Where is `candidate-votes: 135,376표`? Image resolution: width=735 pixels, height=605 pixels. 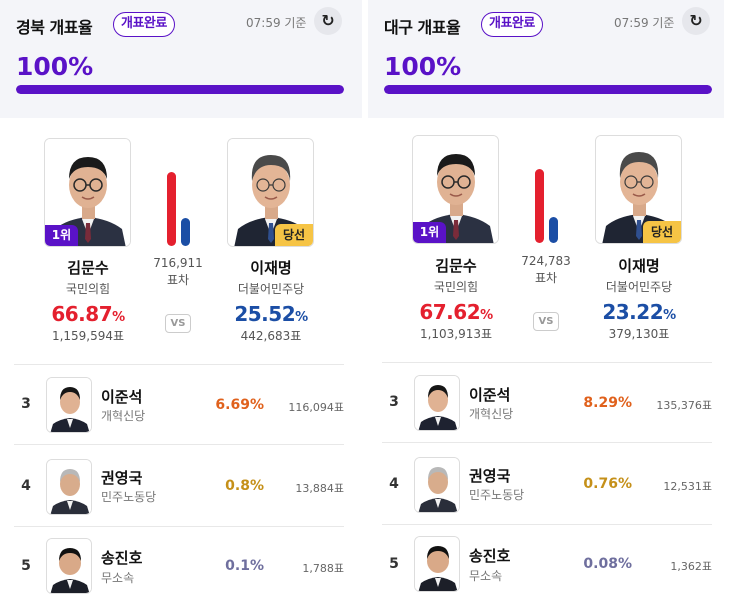 candidate-votes: 135,376표 is located at coordinates (684, 405).